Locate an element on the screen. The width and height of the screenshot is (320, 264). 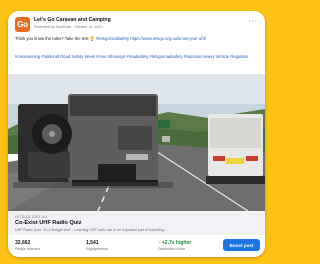
boost-post-button: Boost post is located at coordinates (241, 245).